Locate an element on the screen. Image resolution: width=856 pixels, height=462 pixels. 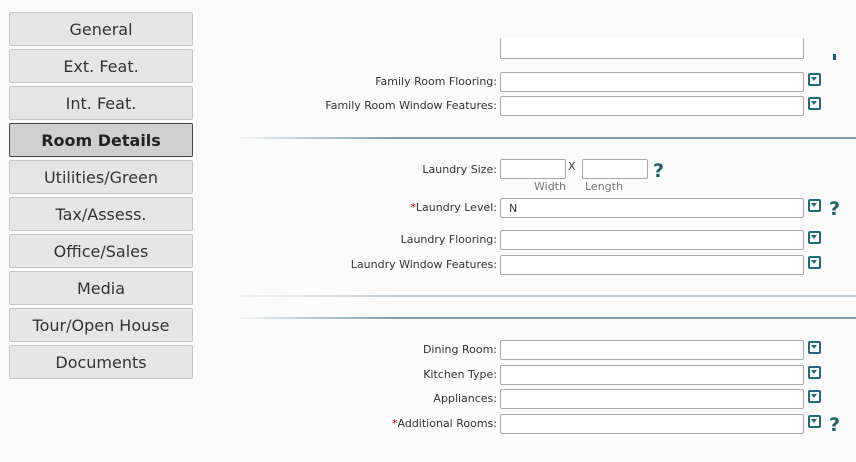
laundry-width-input is located at coordinates (533, 169).